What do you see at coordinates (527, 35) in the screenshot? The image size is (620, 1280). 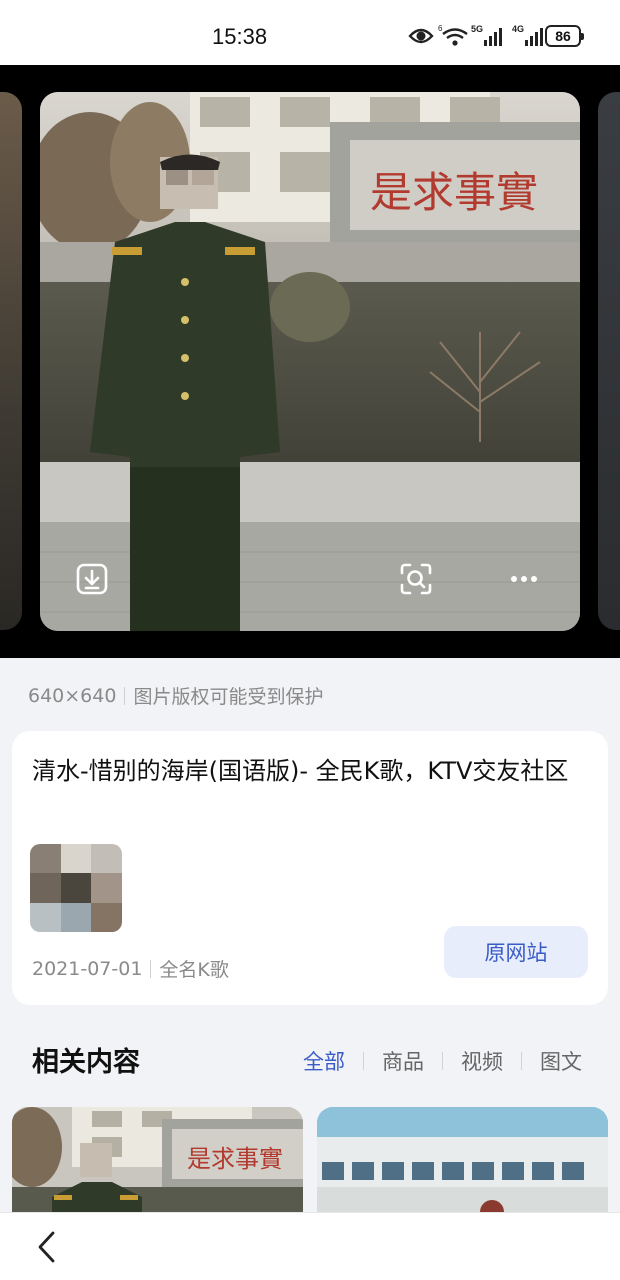 I see `signal-icon-4g: 4G` at bounding box center [527, 35].